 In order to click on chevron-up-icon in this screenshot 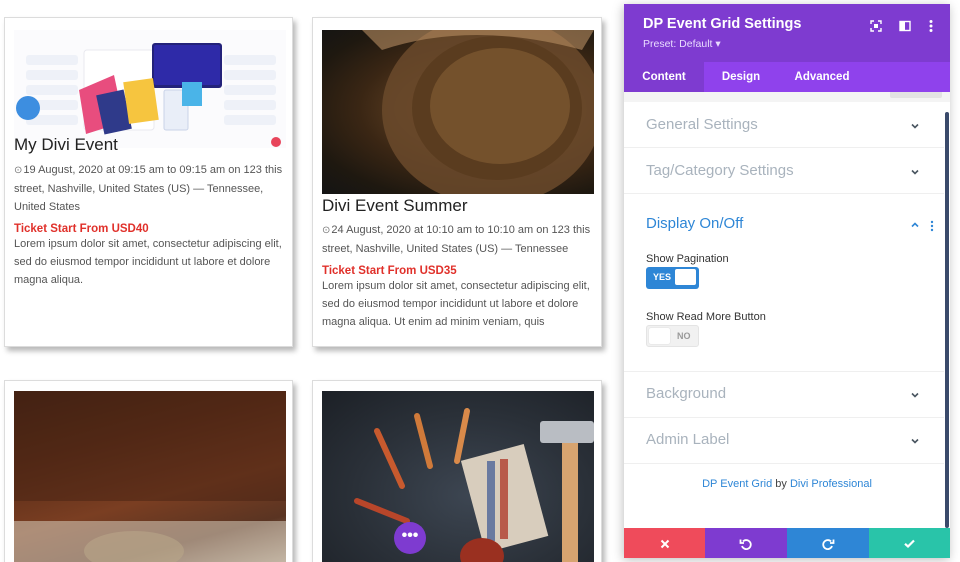, I will do `click(915, 225)`.